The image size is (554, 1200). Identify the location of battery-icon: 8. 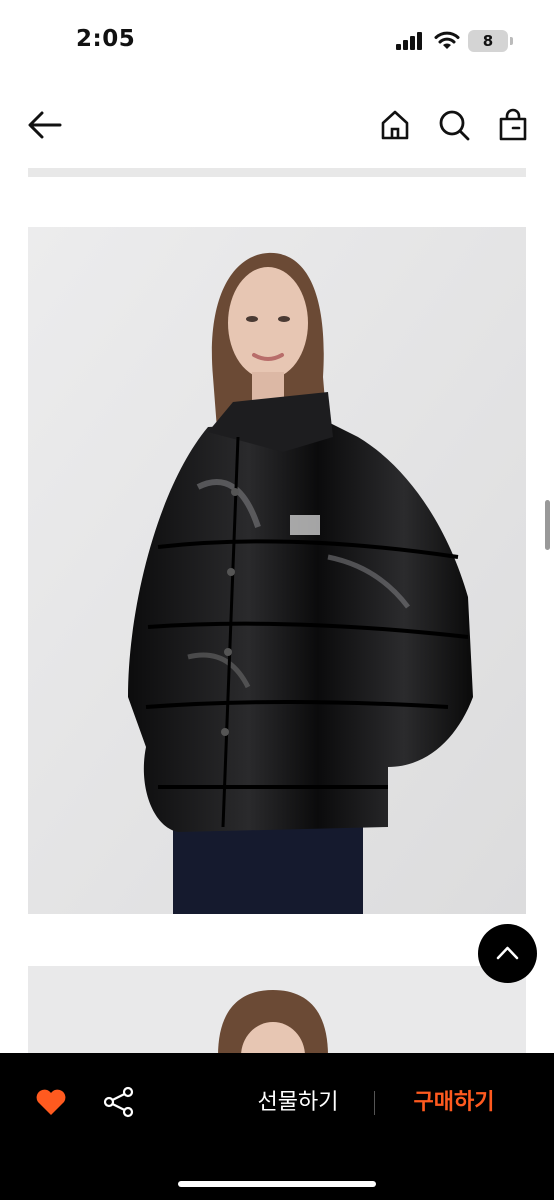
(488, 41).